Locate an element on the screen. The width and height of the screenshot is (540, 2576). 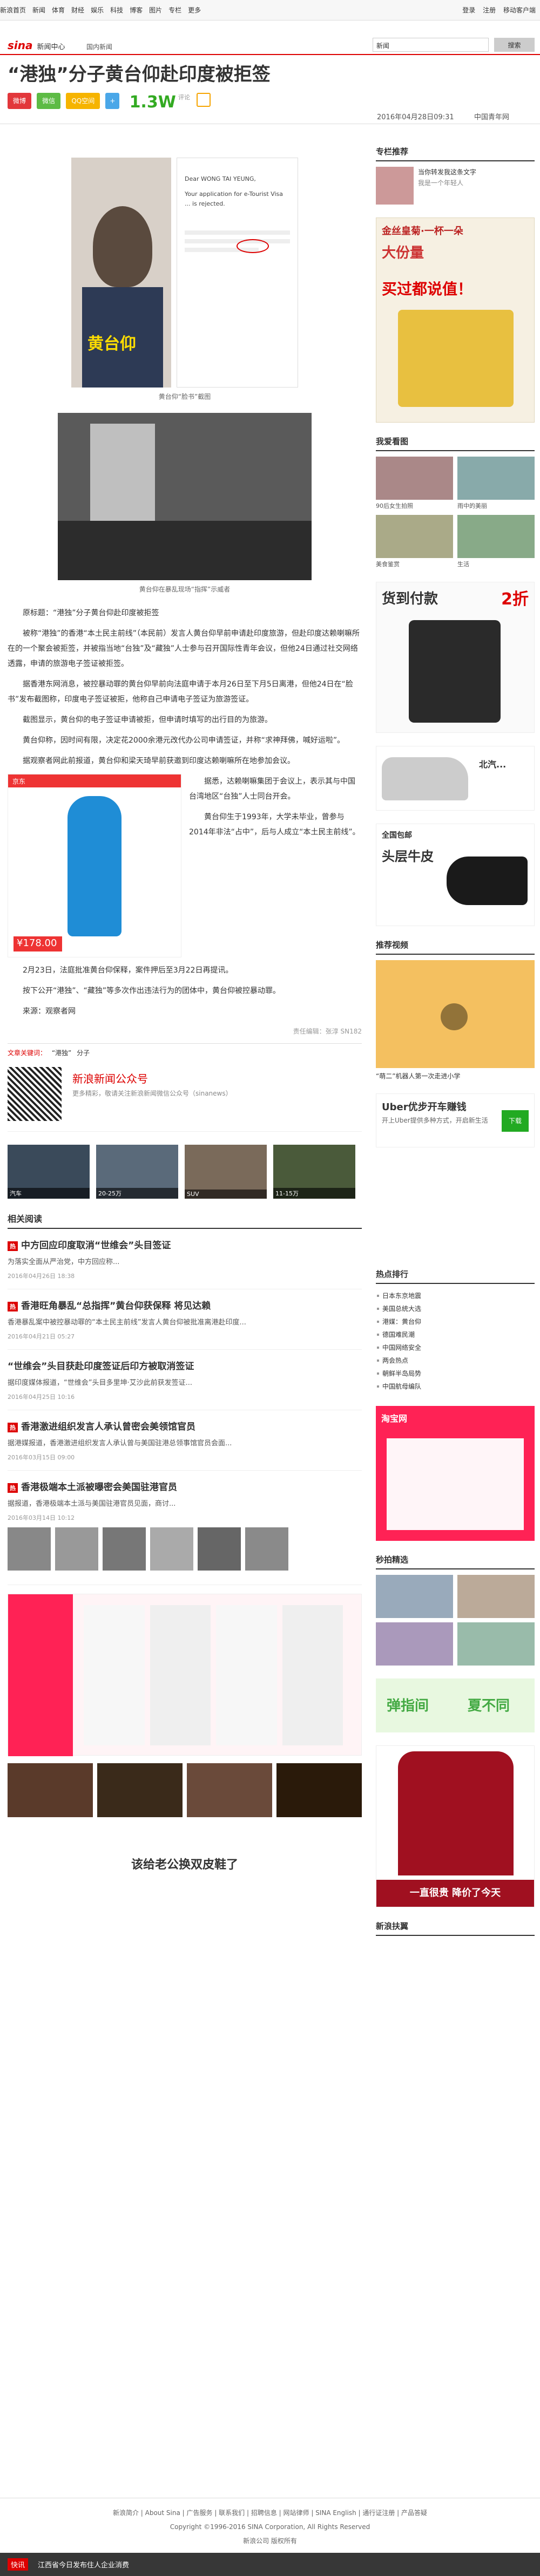
photo-recommend: 我爱看图 90后女生拍照 雨中的美丽 美食鉴赏 生活 is located at coordinates (455, 502).